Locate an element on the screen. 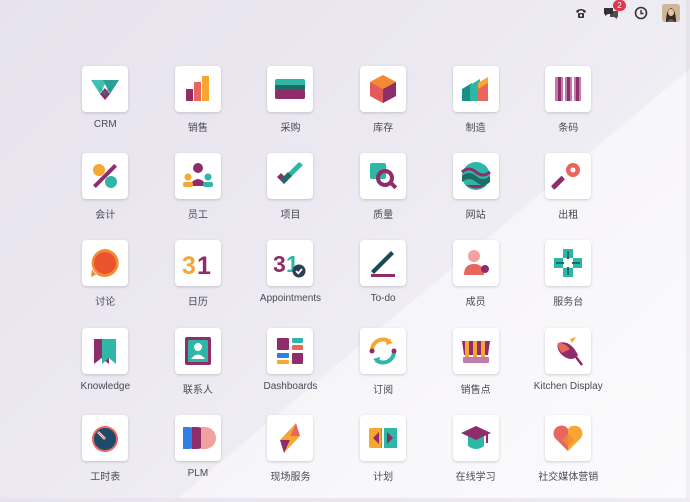 This screenshot has height=502, width=690. app-label: 采购 is located at coordinates (290, 128).